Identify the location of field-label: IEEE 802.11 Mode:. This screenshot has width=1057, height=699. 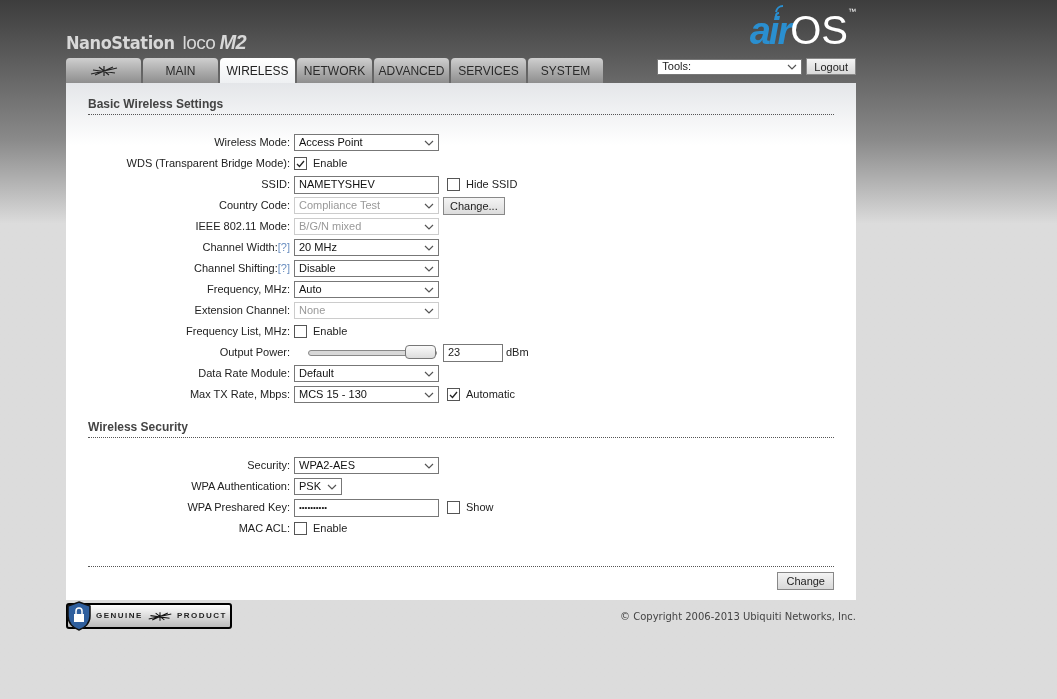
(242, 227).